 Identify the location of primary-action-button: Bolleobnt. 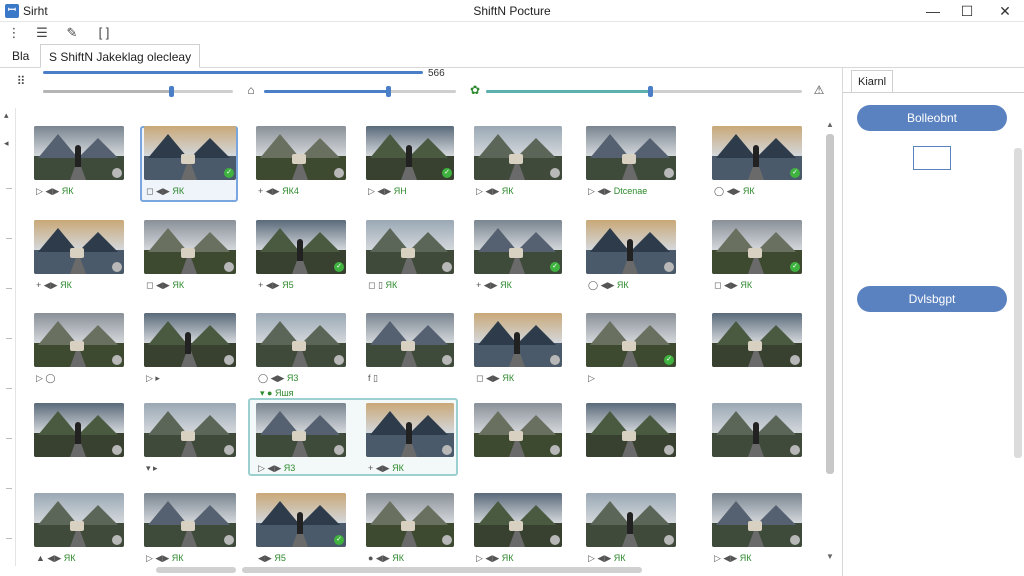
(932, 118).